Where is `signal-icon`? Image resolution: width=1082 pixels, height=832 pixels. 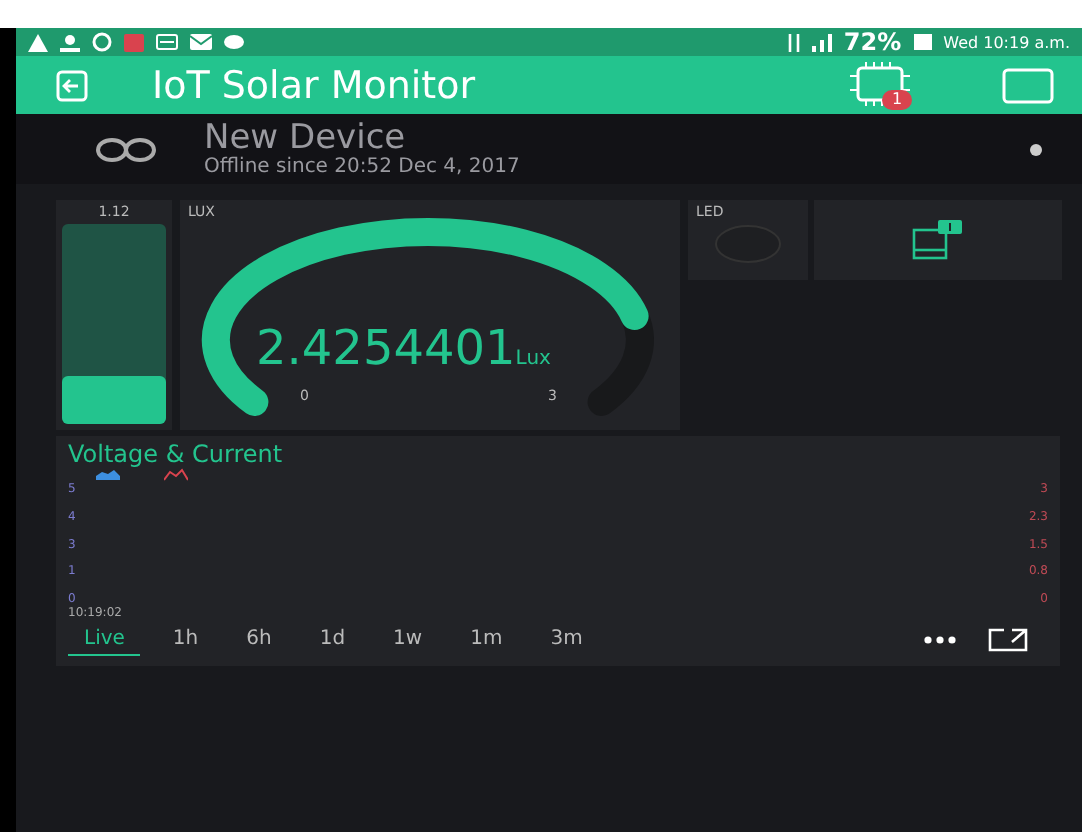
signal-icon is located at coordinates (821, 42).